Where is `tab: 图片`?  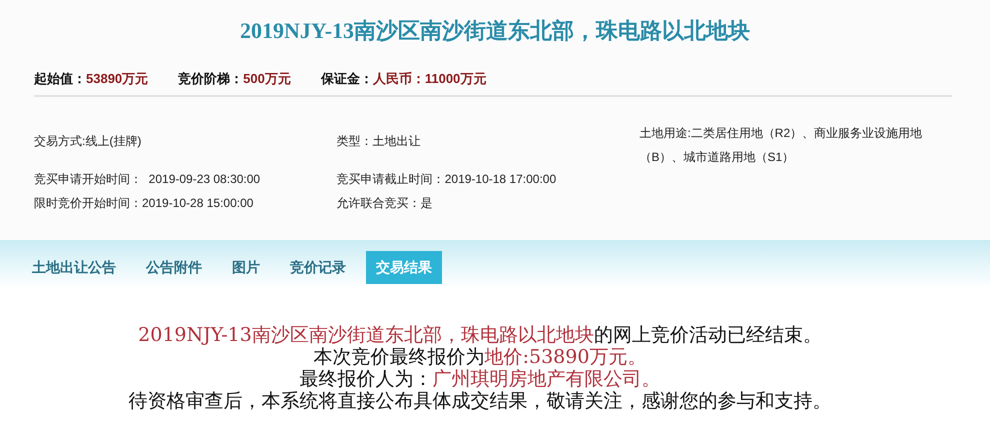
tab: 图片 is located at coordinates (246, 267).